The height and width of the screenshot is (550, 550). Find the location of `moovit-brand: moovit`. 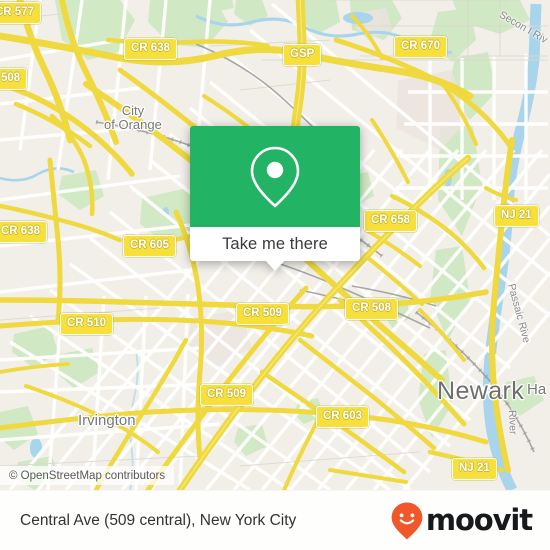

moovit-brand: moovit is located at coordinates (461, 521).